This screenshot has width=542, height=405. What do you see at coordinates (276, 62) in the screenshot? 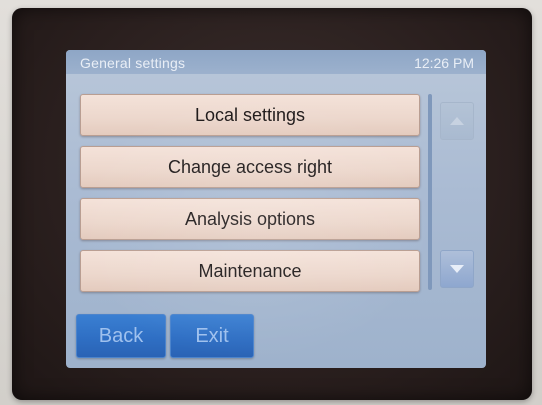
I see `title-bar: General settings 12:26 PM` at bounding box center [276, 62].